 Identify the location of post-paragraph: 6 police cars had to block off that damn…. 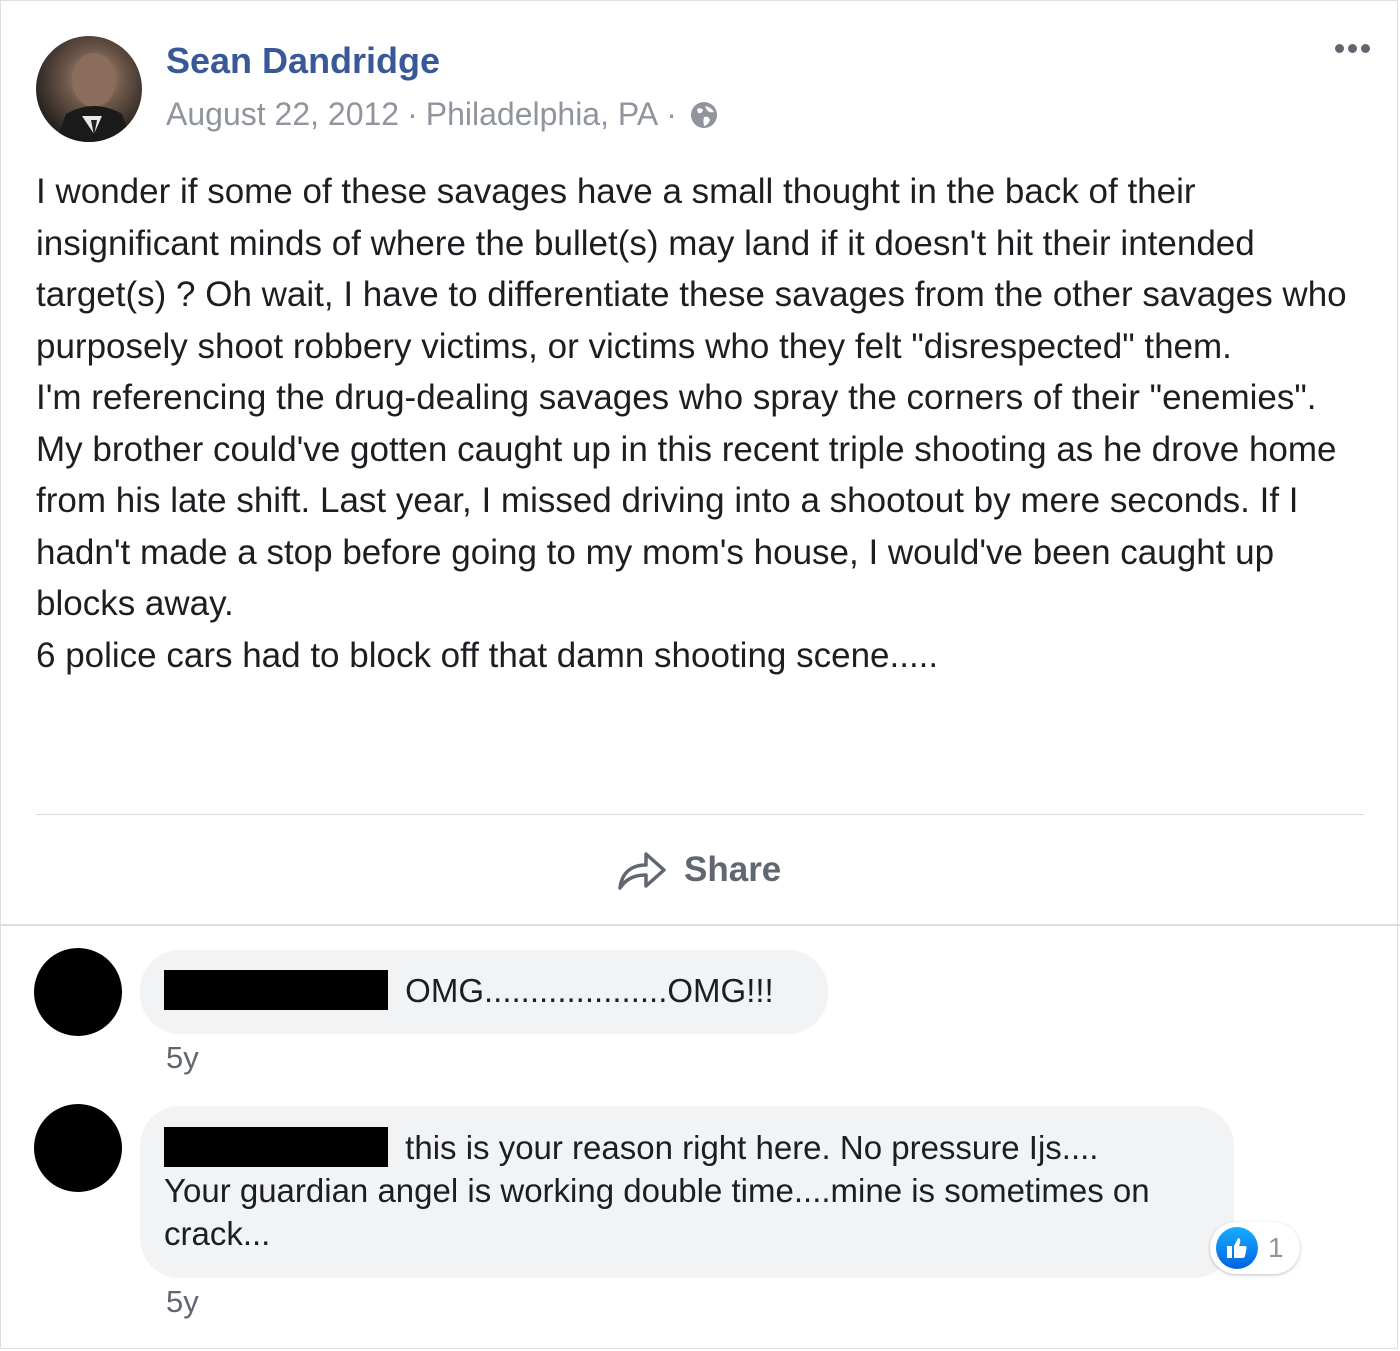
(487, 655).